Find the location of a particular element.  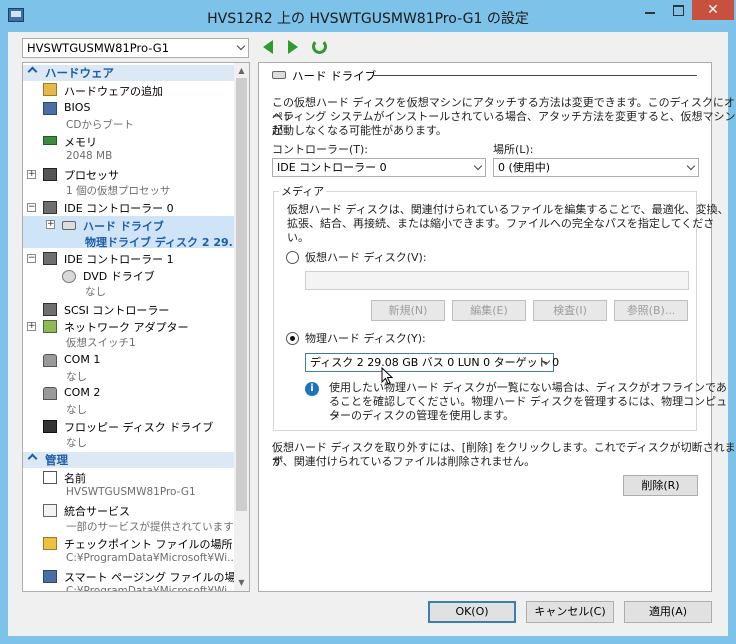

add-hardware-icon is located at coordinates (50, 89).